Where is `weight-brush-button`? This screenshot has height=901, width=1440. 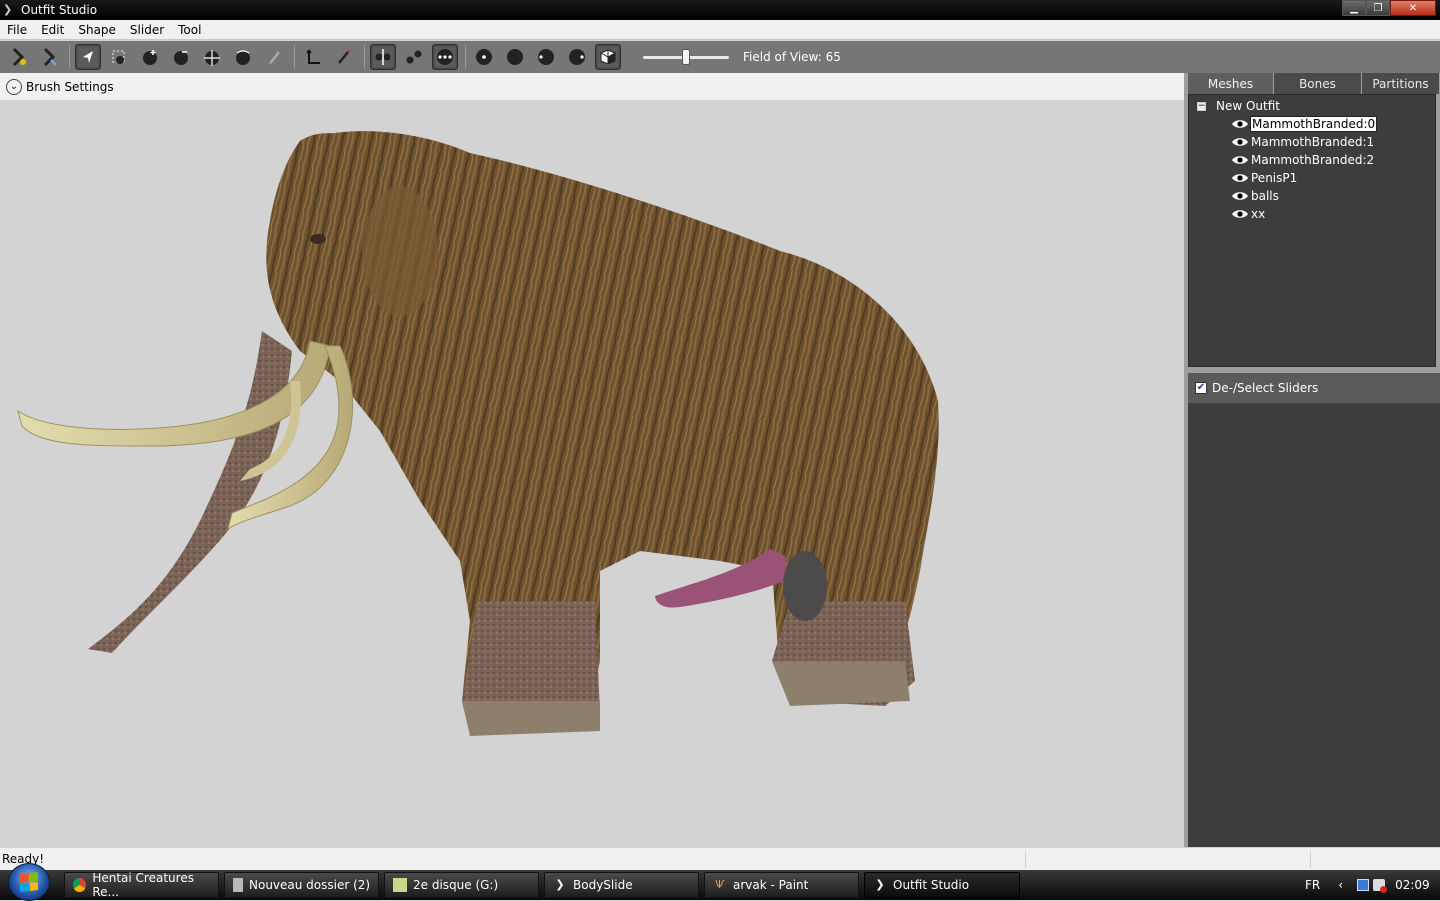
weight-brush-button is located at coordinates (274, 57).